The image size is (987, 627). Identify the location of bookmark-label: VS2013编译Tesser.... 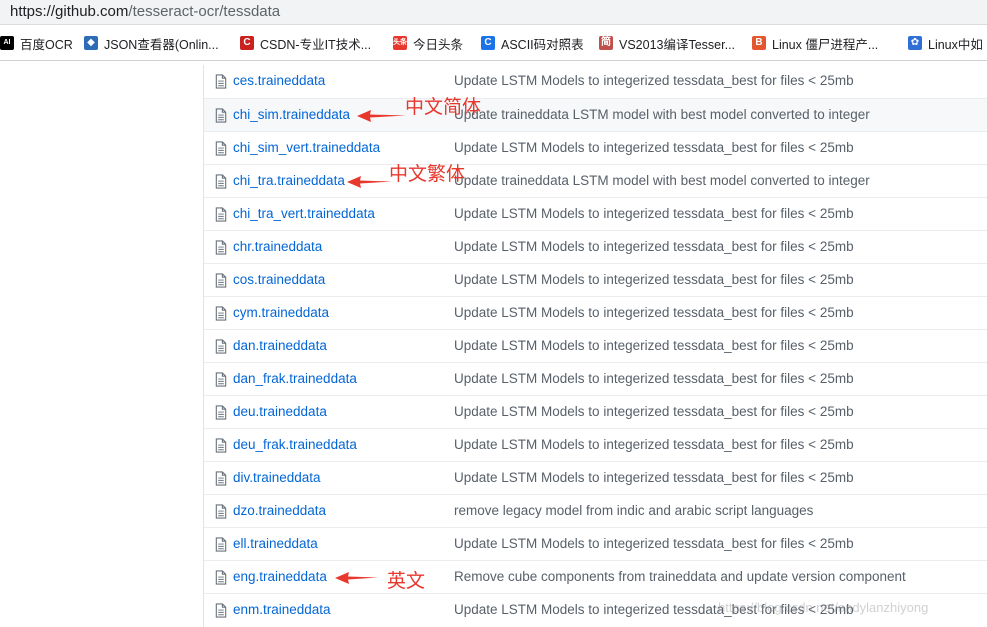
(677, 44).